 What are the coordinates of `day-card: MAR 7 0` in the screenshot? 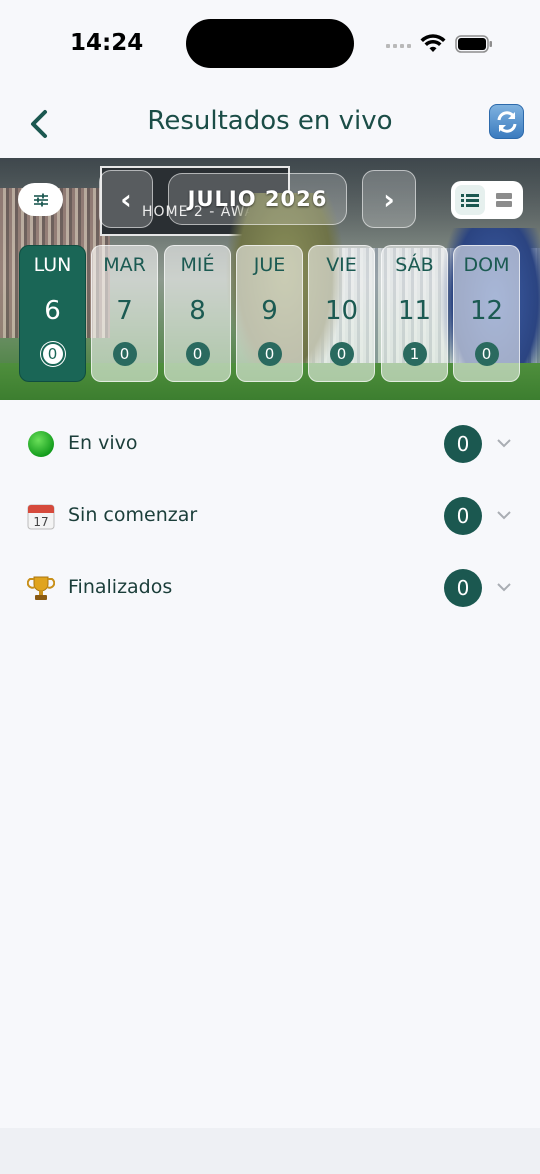 It's located at (124, 313).